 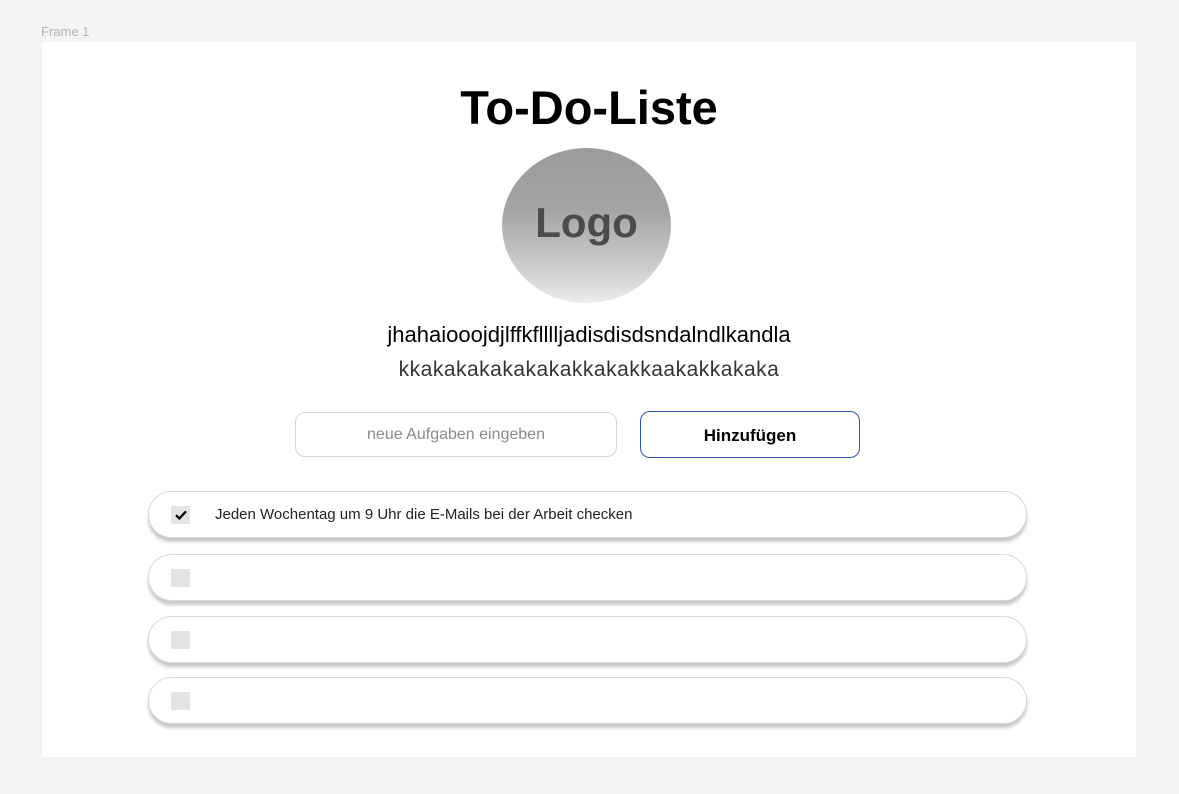 What do you see at coordinates (589, 107) in the screenshot?
I see `page-title: To-Do-Liste` at bounding box center [589, 107].